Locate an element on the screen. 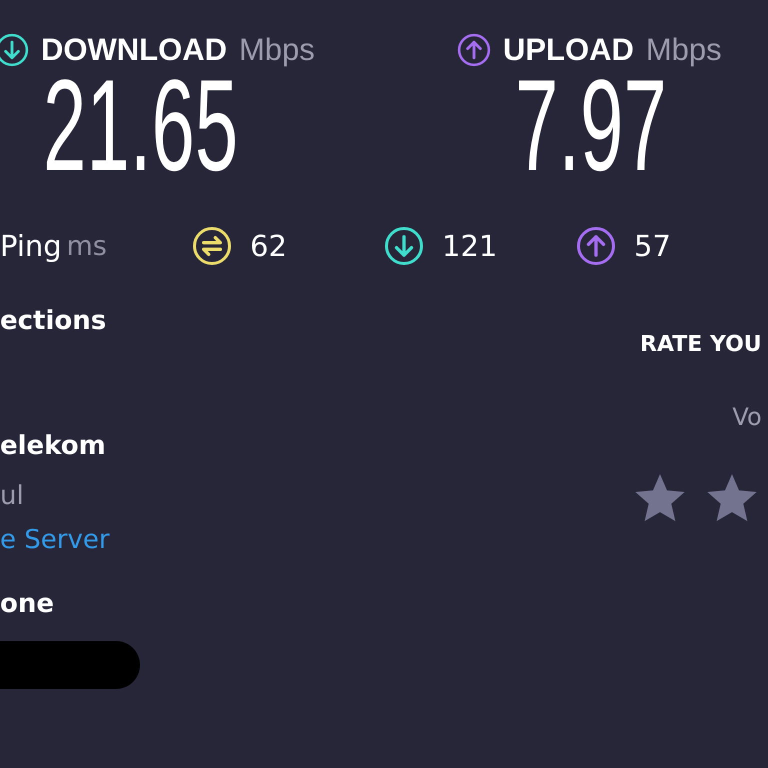 This screenshot has height=768, width=768. section-heading: one is located at coordinates (27, 604).